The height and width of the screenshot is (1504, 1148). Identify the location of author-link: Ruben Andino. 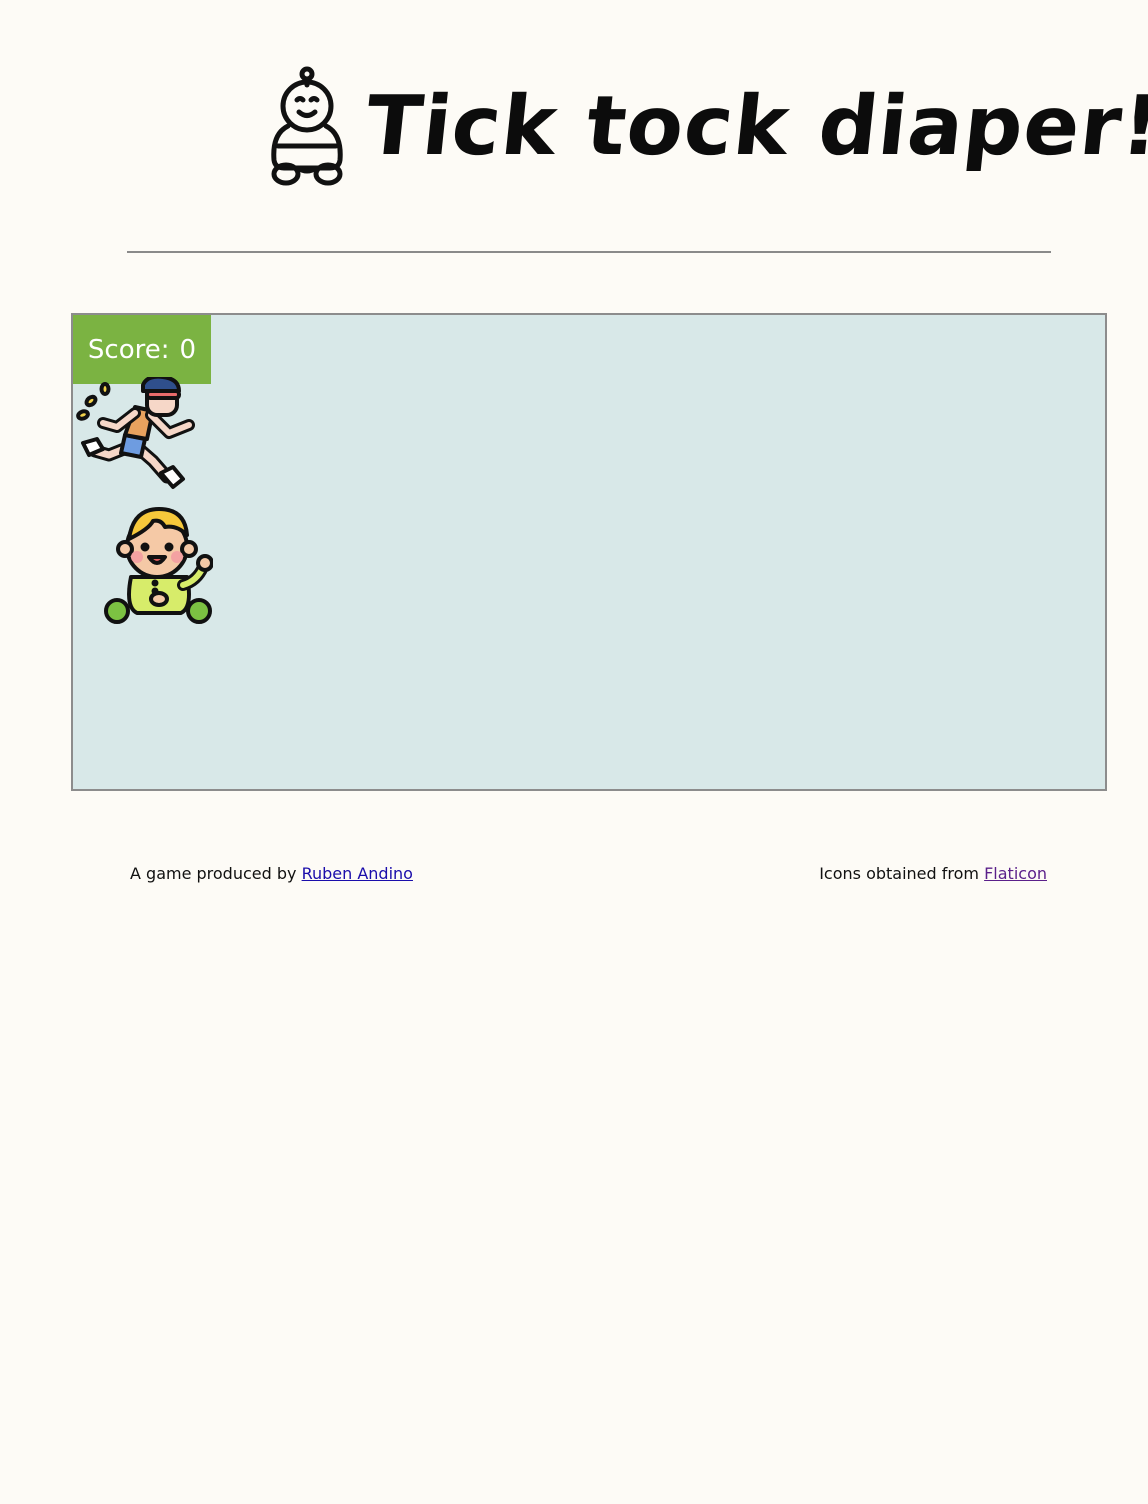
(357, 873).